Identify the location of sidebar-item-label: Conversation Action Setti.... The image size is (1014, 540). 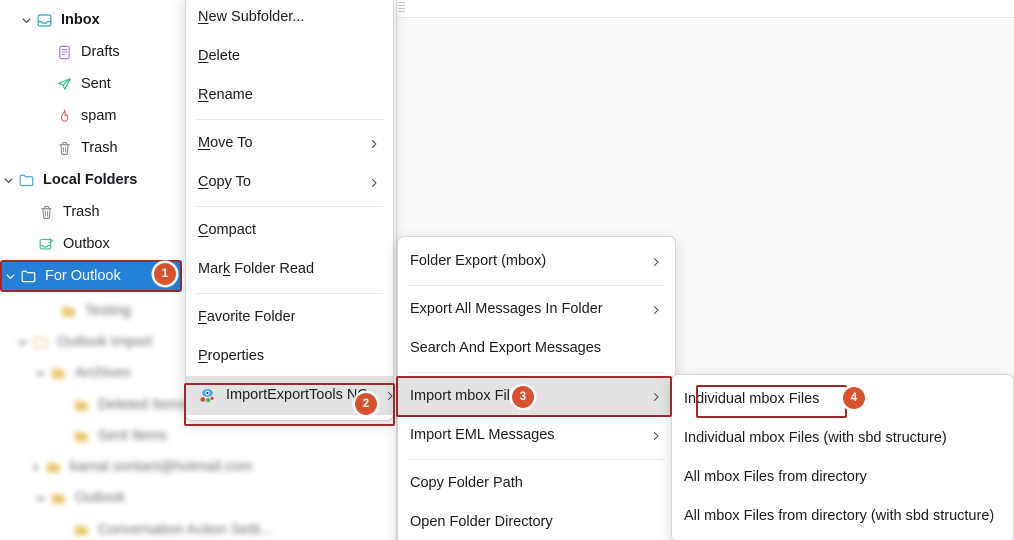
(185, 529).